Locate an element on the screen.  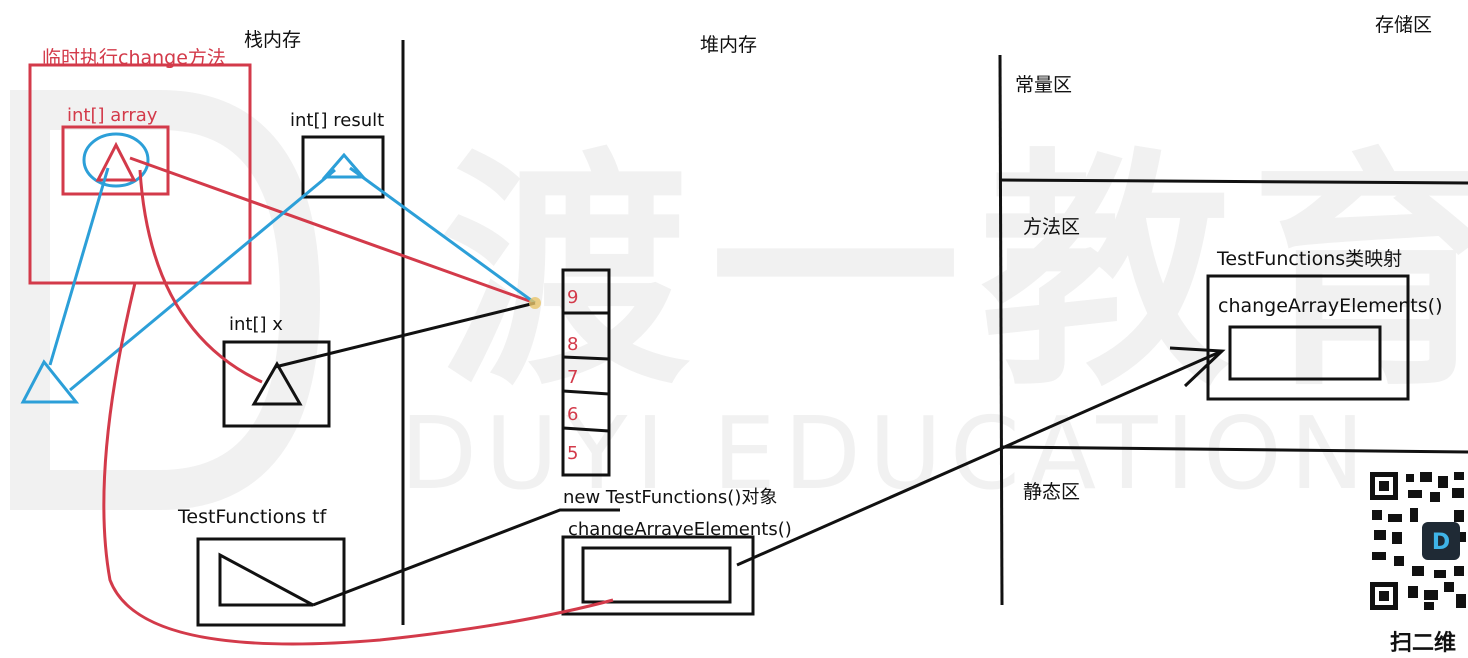
heap-object-method: changeArrayeElements() is located at coordinates (680, 529).